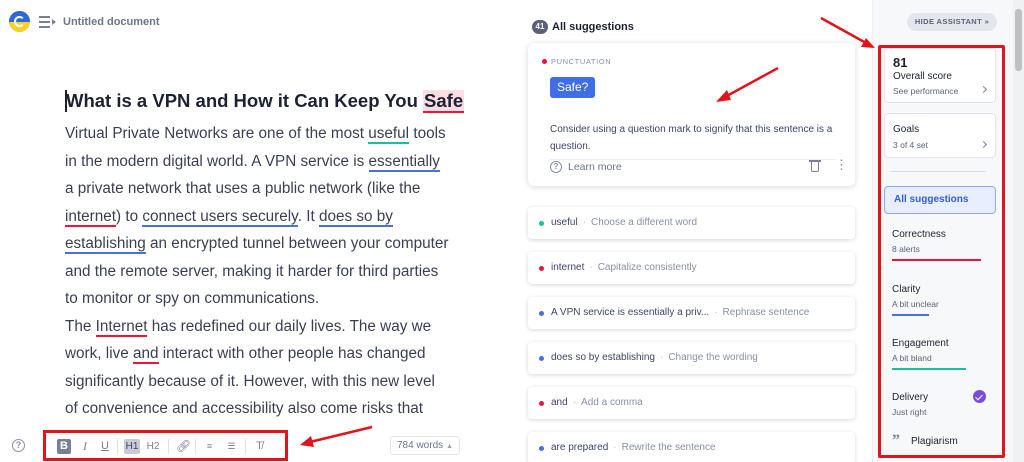 The height and width of the screenshot is (462, 1024). Describe the element at coordinates (389, 134) in the screenshot. I see `flagged-text: useful` at that location.